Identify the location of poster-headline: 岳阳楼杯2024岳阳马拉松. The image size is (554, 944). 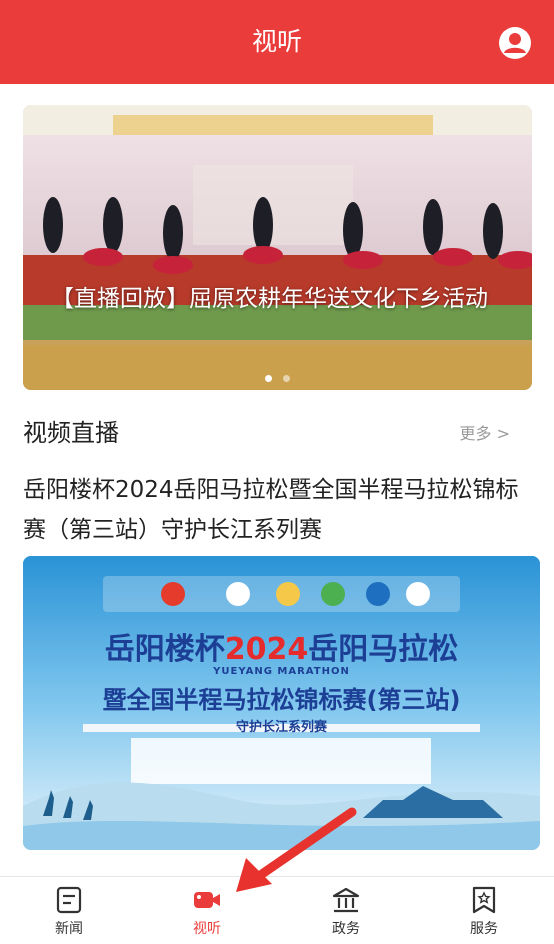
(281, 646).